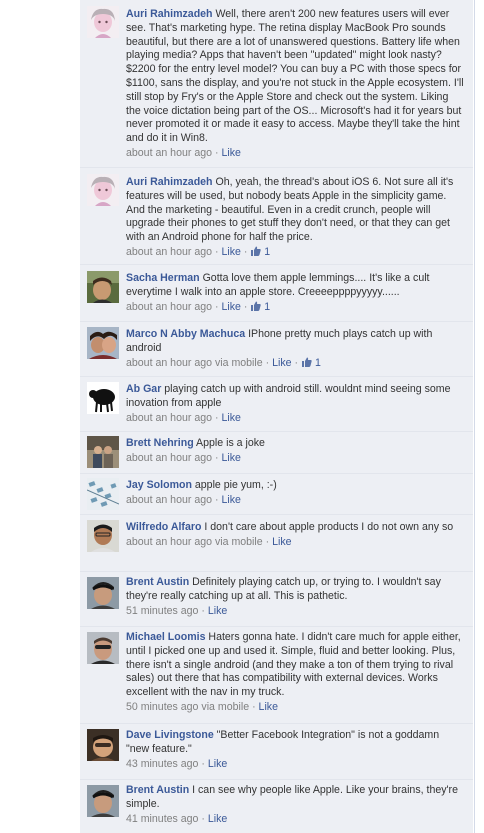  I want to click on comment-author: Marco N Abby Machuca, so click(185, 334).